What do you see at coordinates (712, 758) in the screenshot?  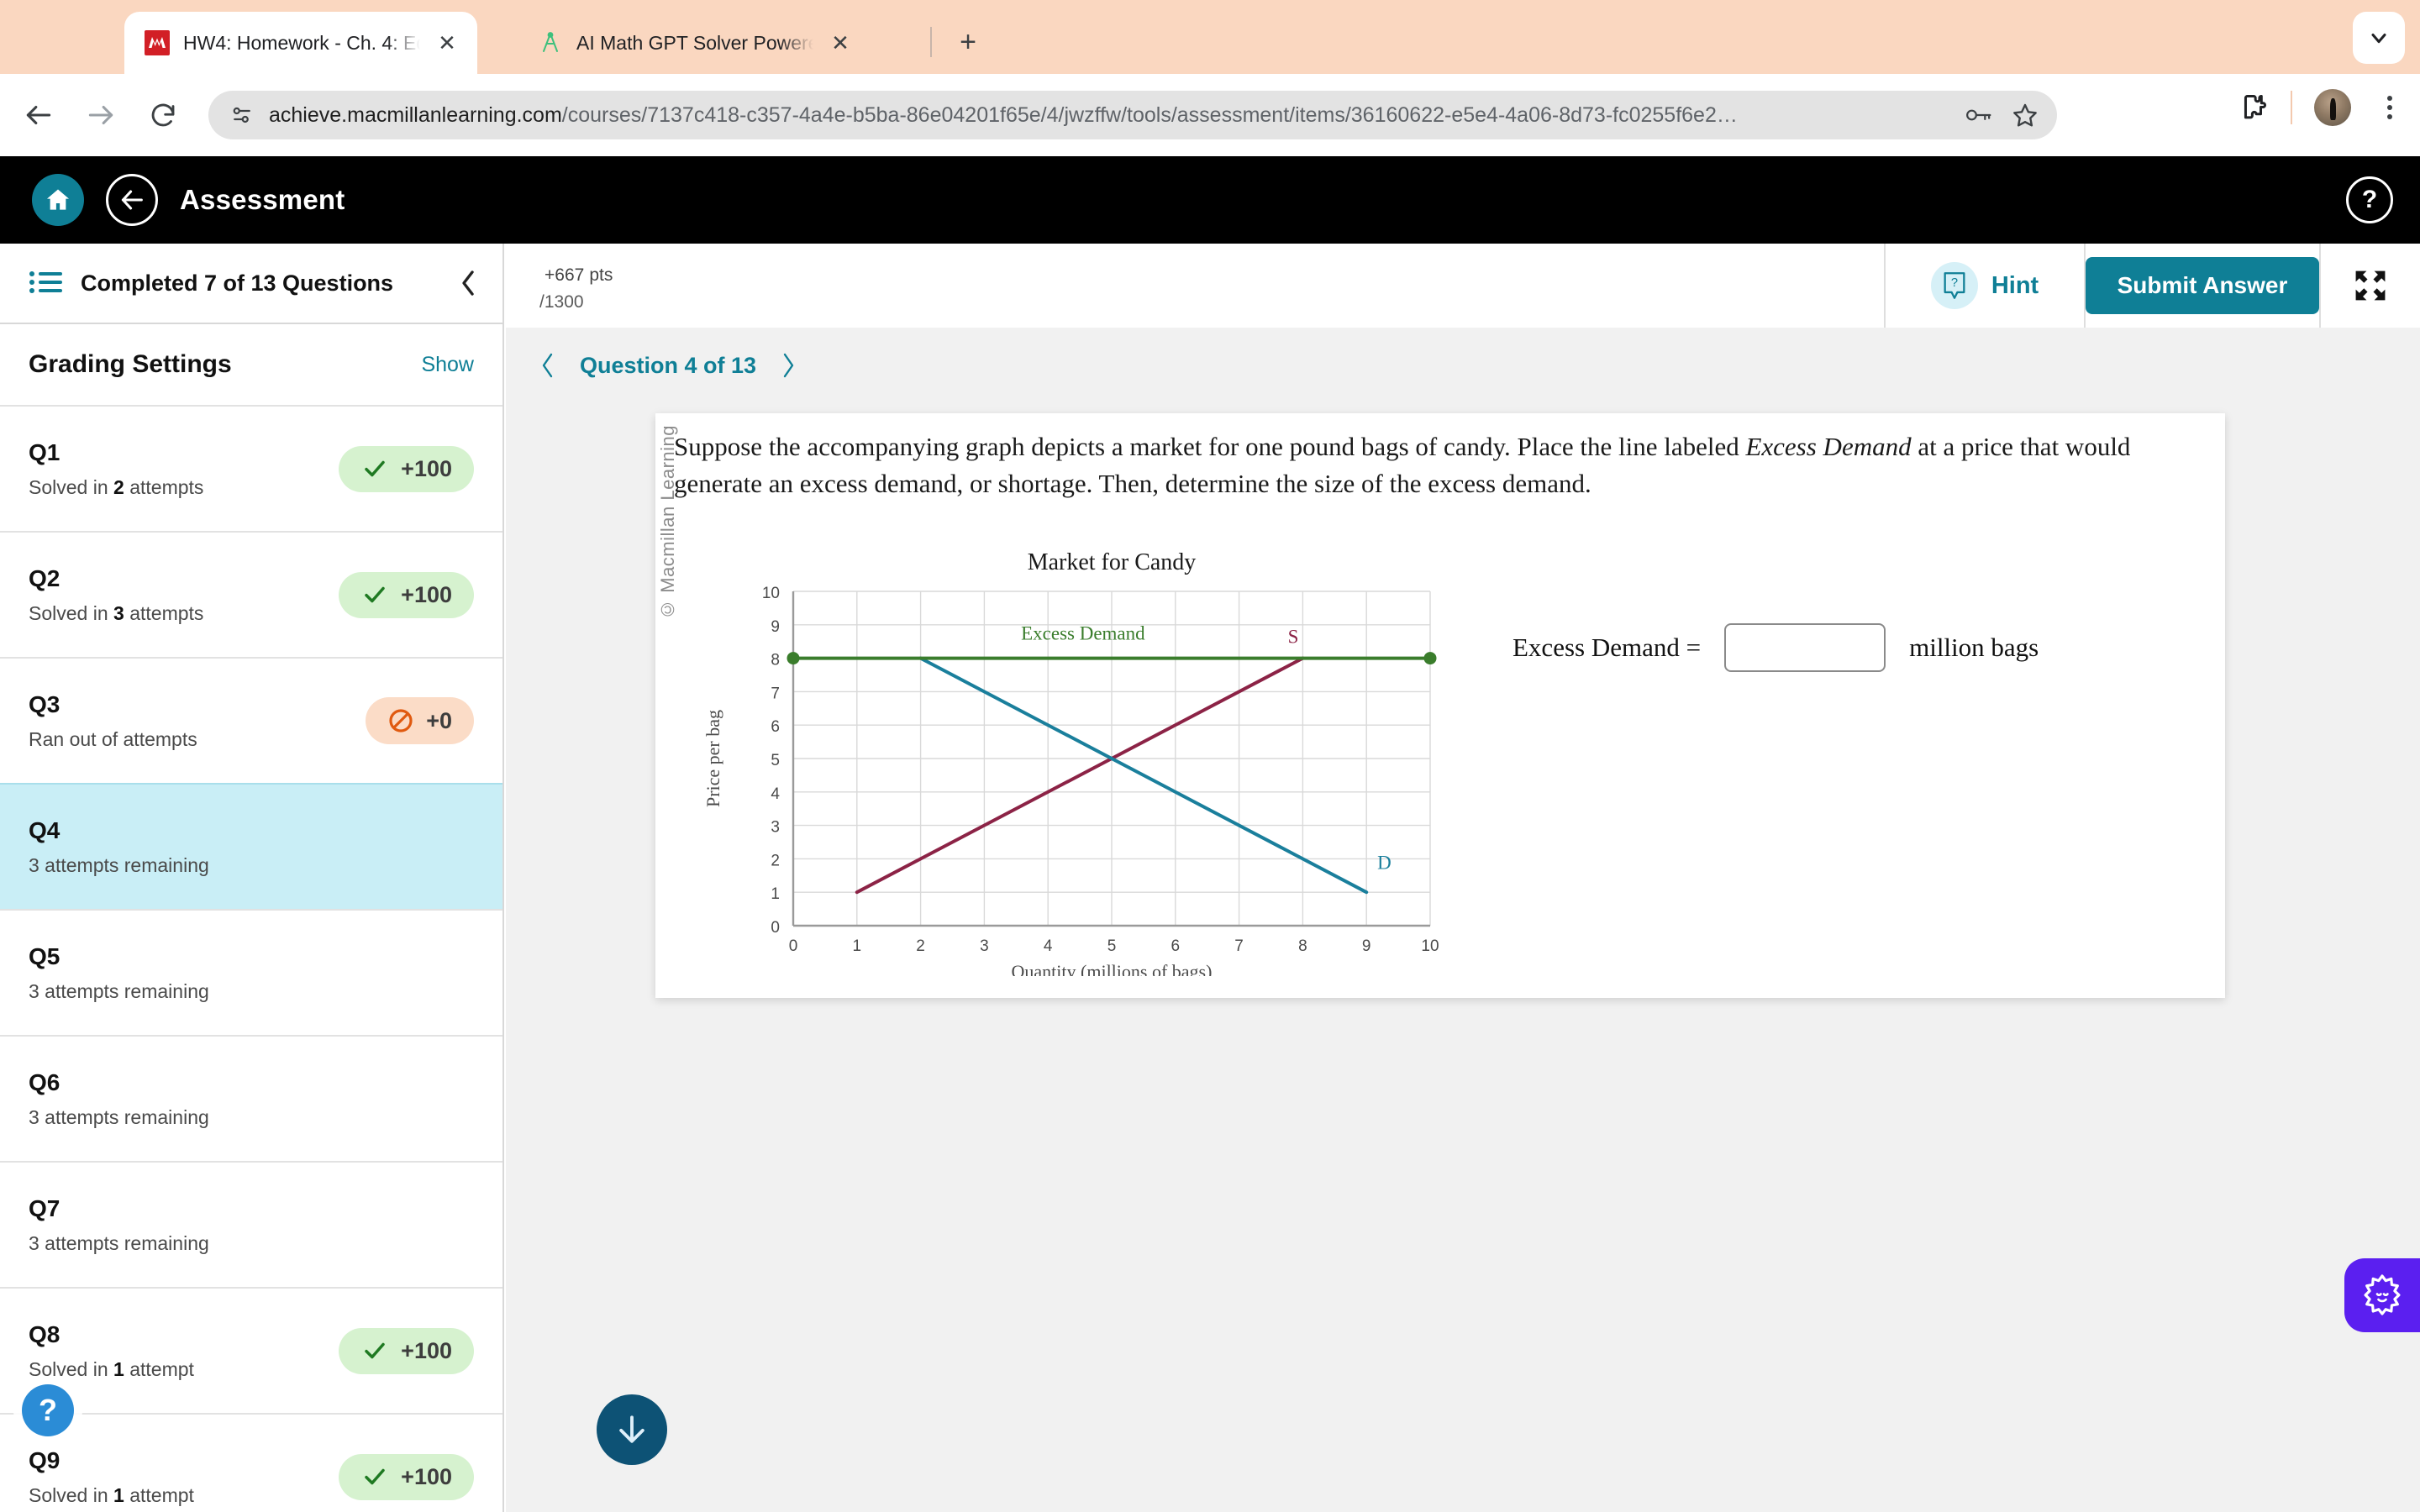 I see `chart-y-axis-label: Price per bag` at bounding box center [712, 758].